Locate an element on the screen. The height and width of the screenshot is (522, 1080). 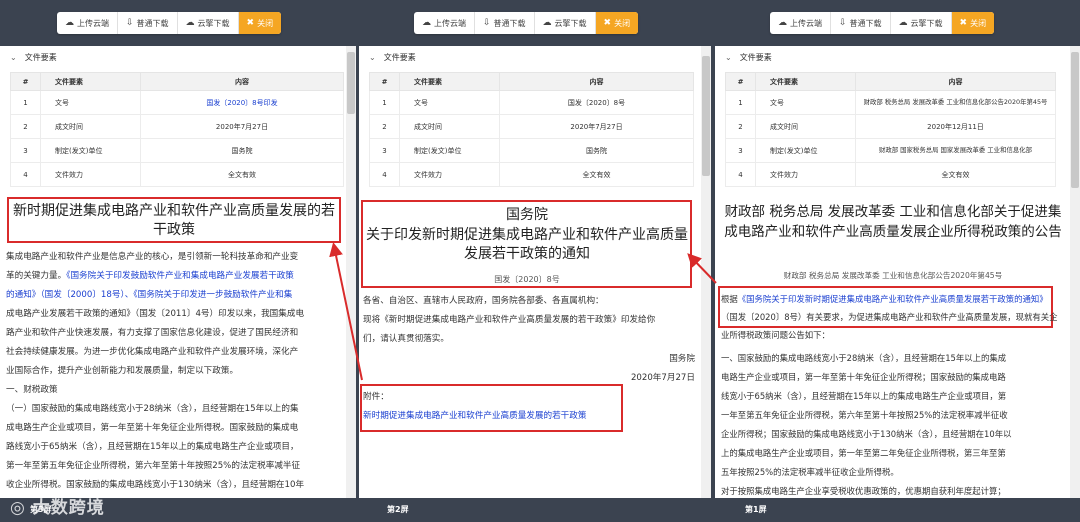
policy-link: 《国务院关于印发鼓励软件产业和集成电路产业发展若干政策 is located at coordinates (180, 276).